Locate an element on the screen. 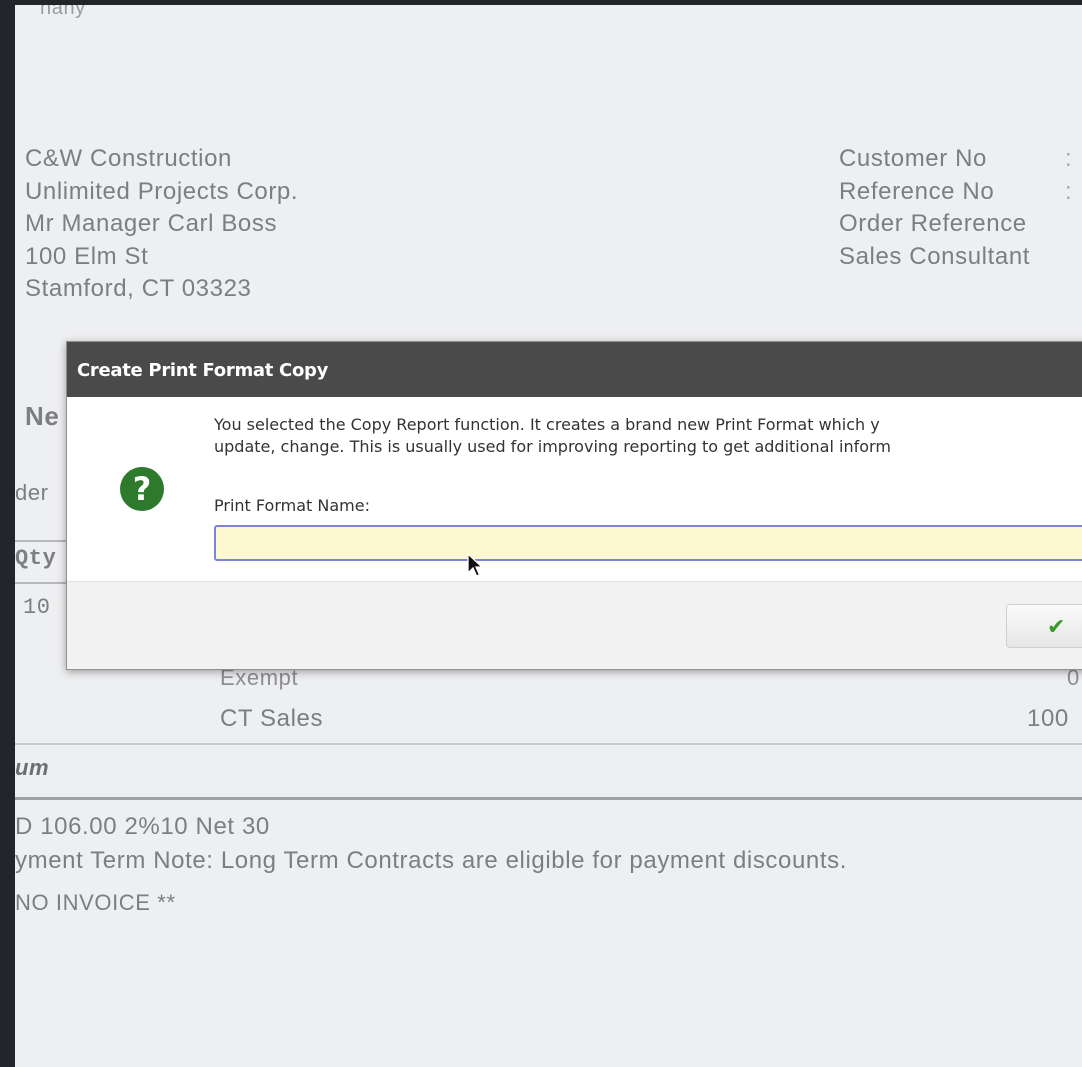 The height and width of the screenshot is (1067, 1082). address-line: 100 Elm St is located at coordinates (87, 256).